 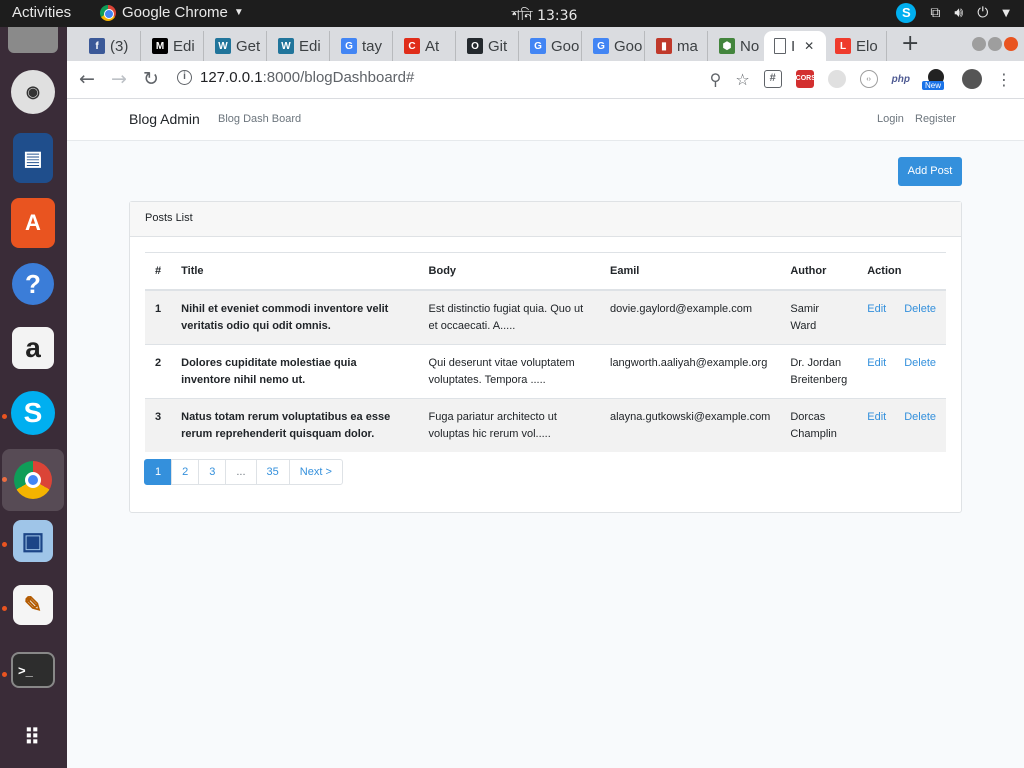 What do you see at coordinates (690, 271) in the screenshot?
I see `header-email: Eamil` at bounding box center [690, 271].